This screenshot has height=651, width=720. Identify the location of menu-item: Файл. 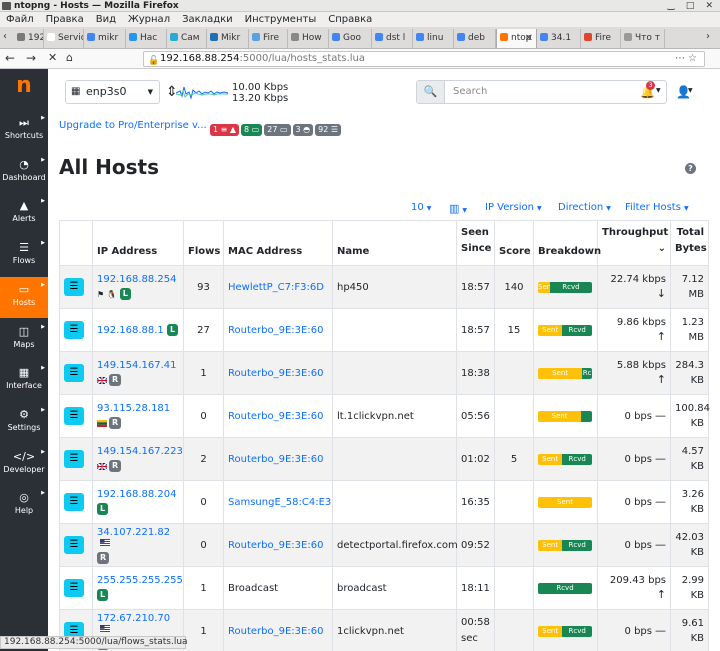
(20, 19).